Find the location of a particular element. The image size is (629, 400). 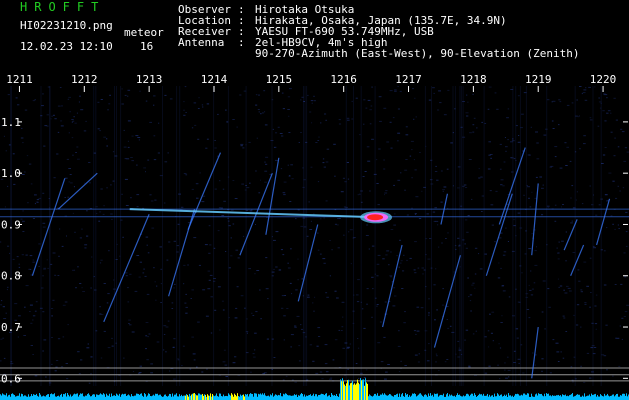

filename-label: HI02231210.png is located at coordinates (66, 25).